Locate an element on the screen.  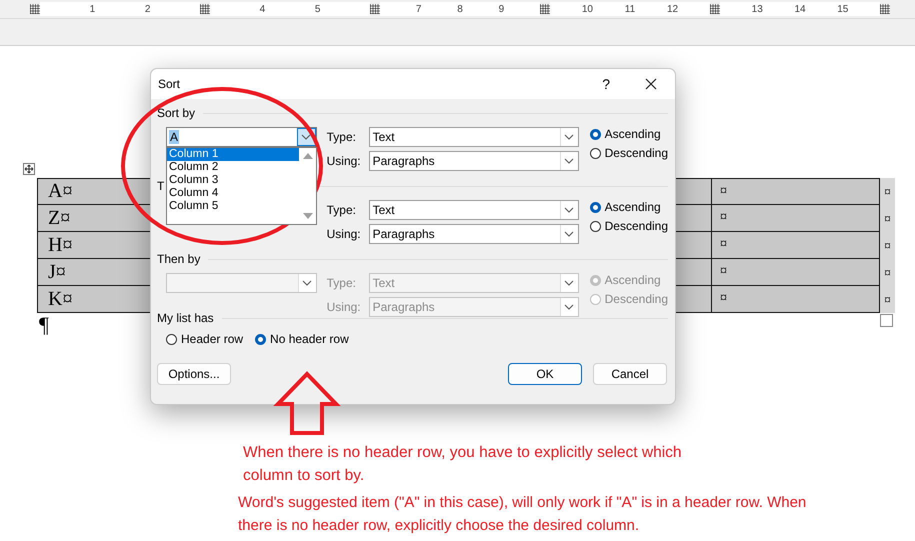
annotation-text: When there is no header row, you have to explicitly select which column to sort by. is located at coordinates (463, 464).